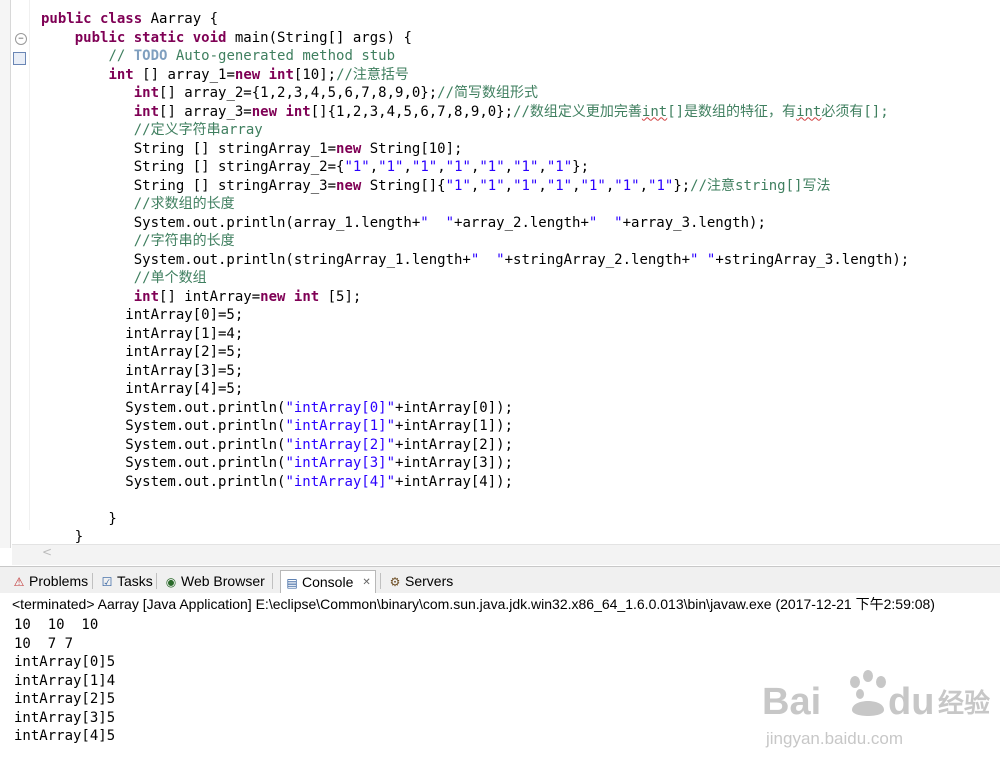 This screenshot has height=771, width=1000. I want to click on code-line: intArray[4]=5;, so click(518, 389).